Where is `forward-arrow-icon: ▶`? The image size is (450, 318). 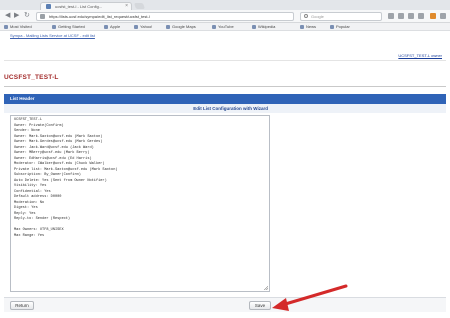 forward-arrow-icon: ▶ is located at coordinates (16, 16).